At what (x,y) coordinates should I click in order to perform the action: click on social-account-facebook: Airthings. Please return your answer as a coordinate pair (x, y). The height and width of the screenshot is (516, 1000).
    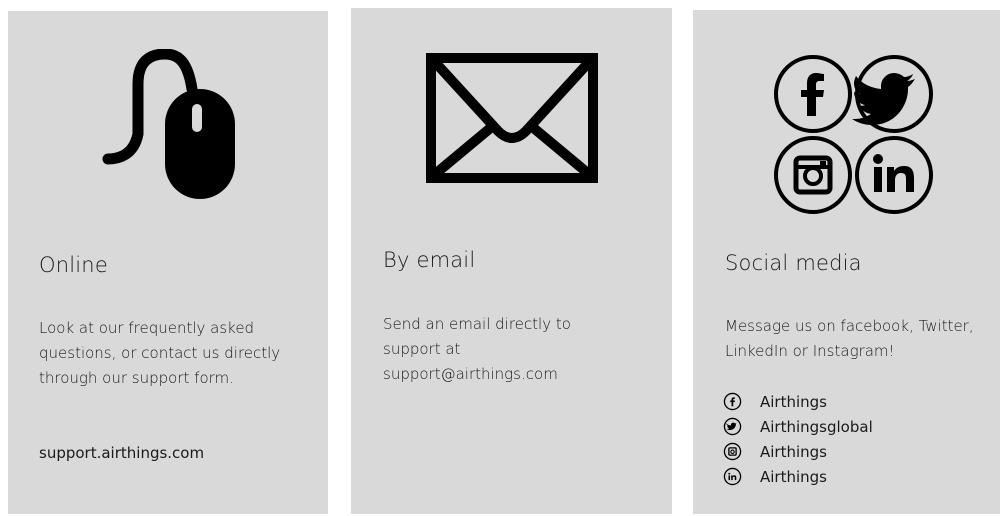
    Looking at the image, I should click on (798, 401).